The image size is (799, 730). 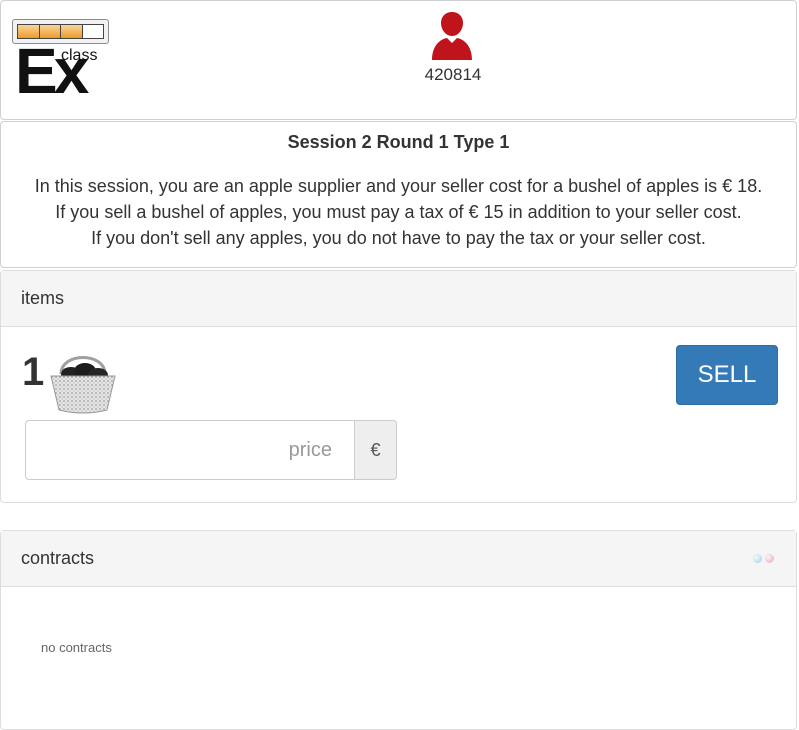 What do you see at coordinates (375, 450) in the screenshot?
I see `currency-addon: €` at bounding box center [375, 450].